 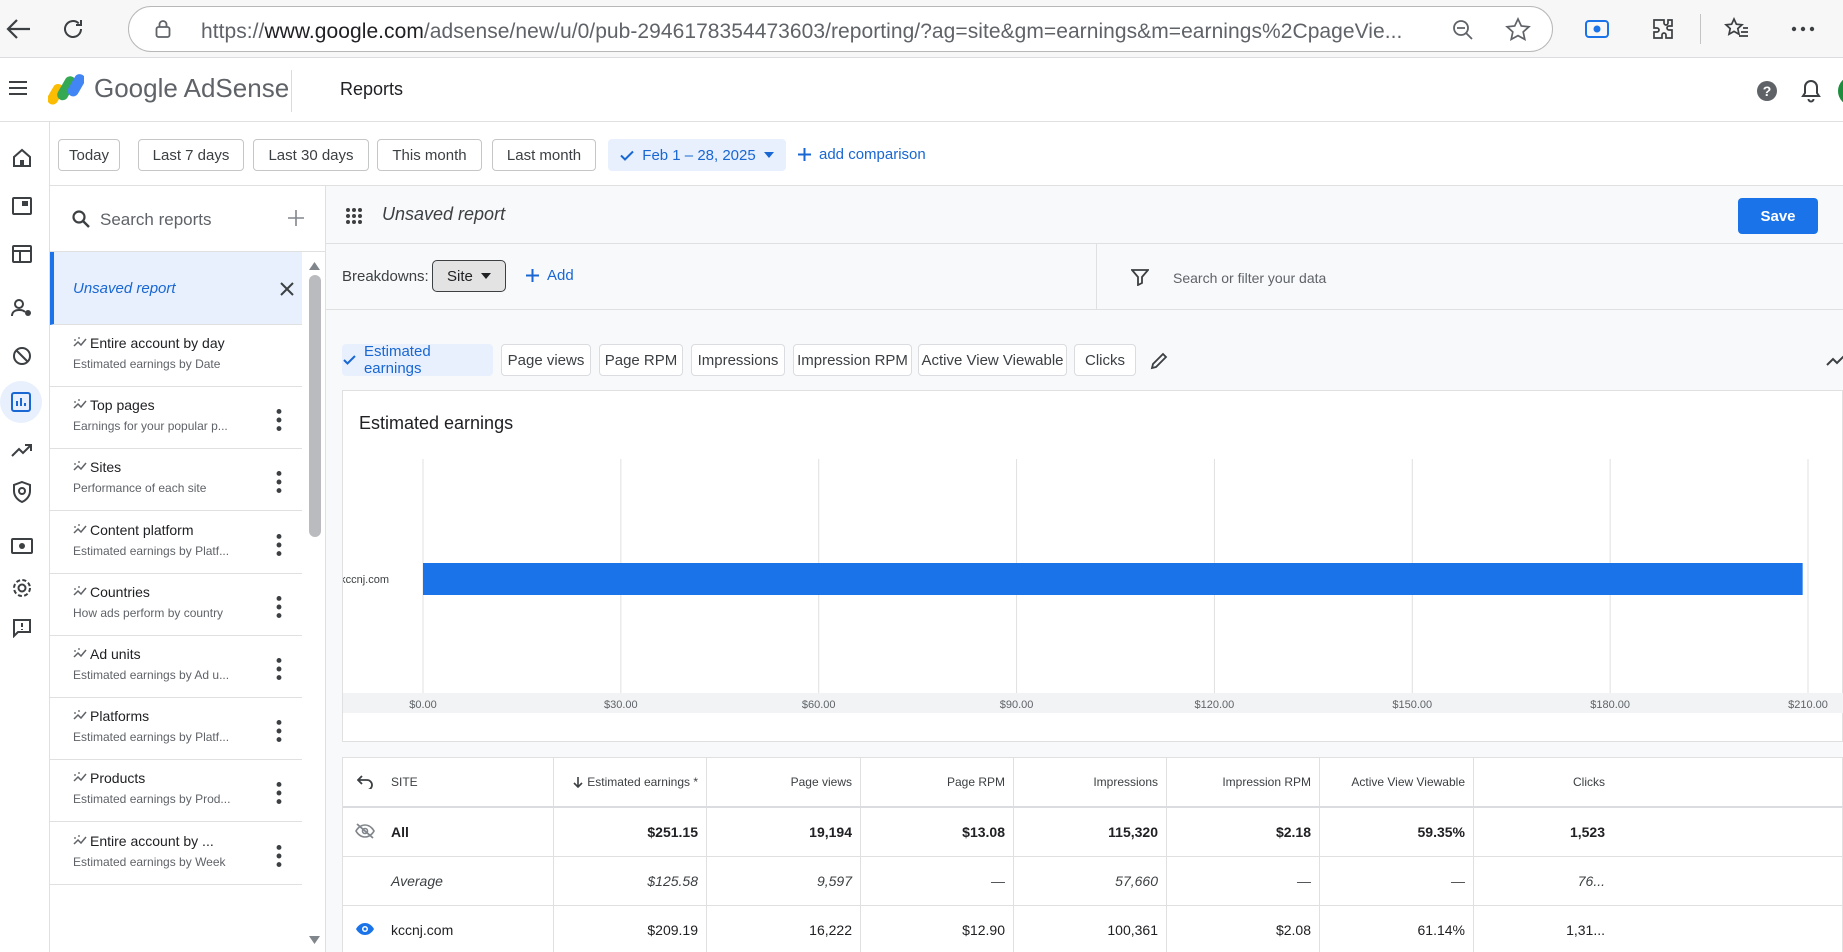 I want to click on home-icon, so click(x=22, y=158).